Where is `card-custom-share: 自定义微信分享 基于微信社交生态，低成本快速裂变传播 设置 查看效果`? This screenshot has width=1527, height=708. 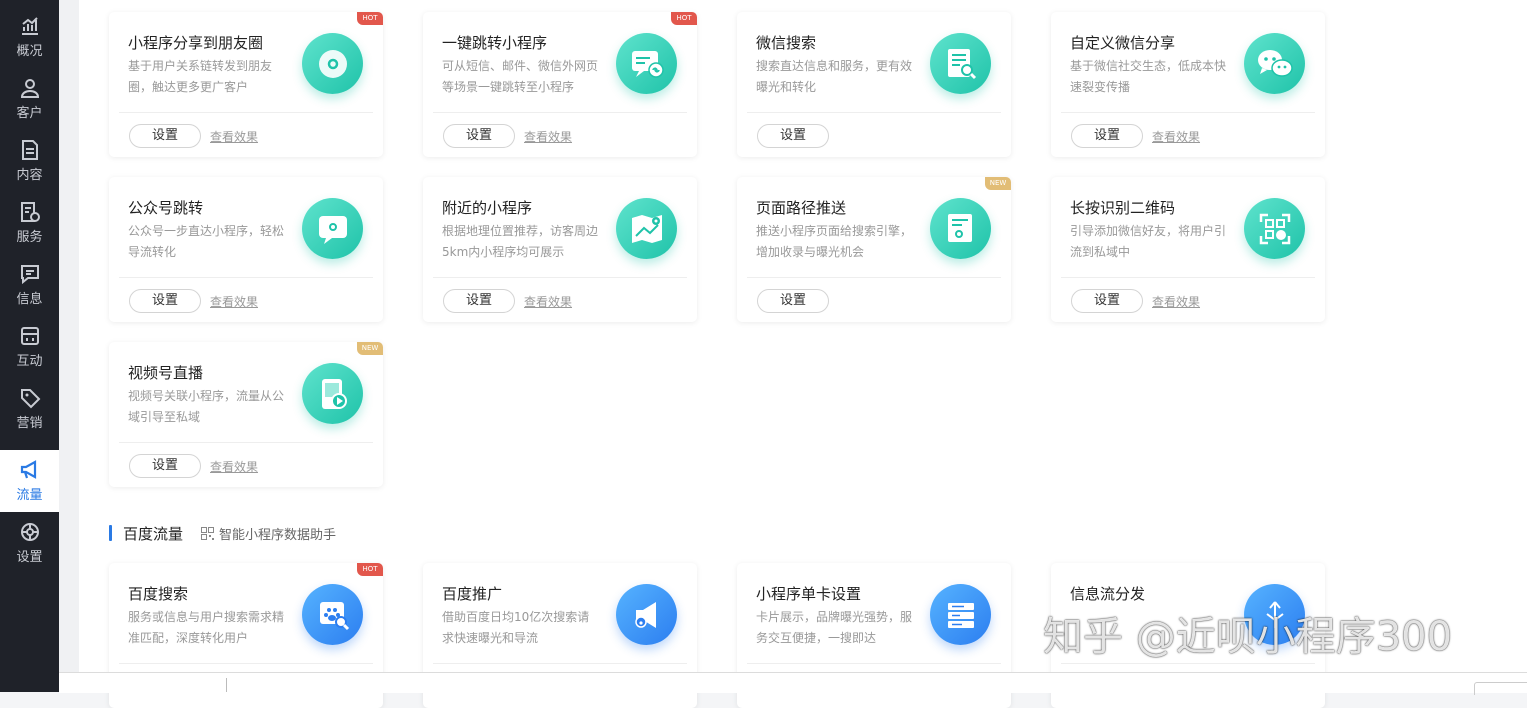 card-custom-share: 自定义微信分享 基于微信社交生态，低成本快速裂变传播 设置 查看效果 is located at coordinates (1188, 84).